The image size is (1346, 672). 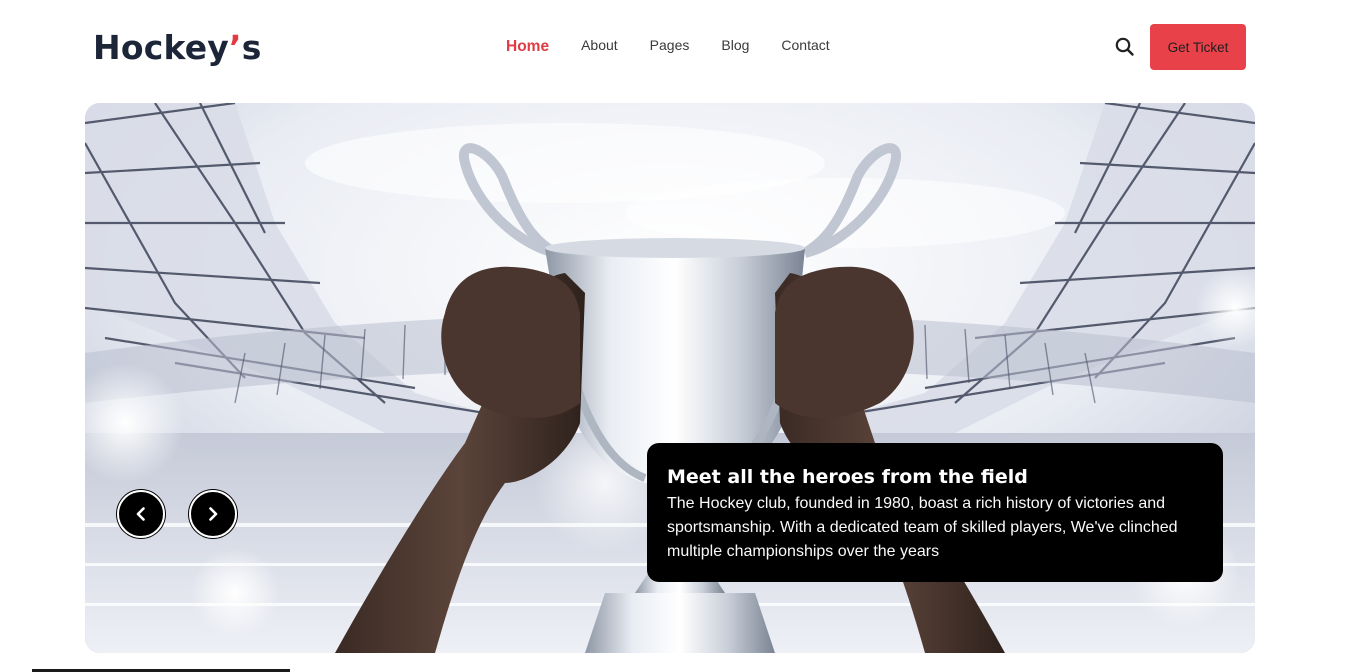 I want to click on caption-title: Meet all the heroes from the field, so click(x=847, y=477).